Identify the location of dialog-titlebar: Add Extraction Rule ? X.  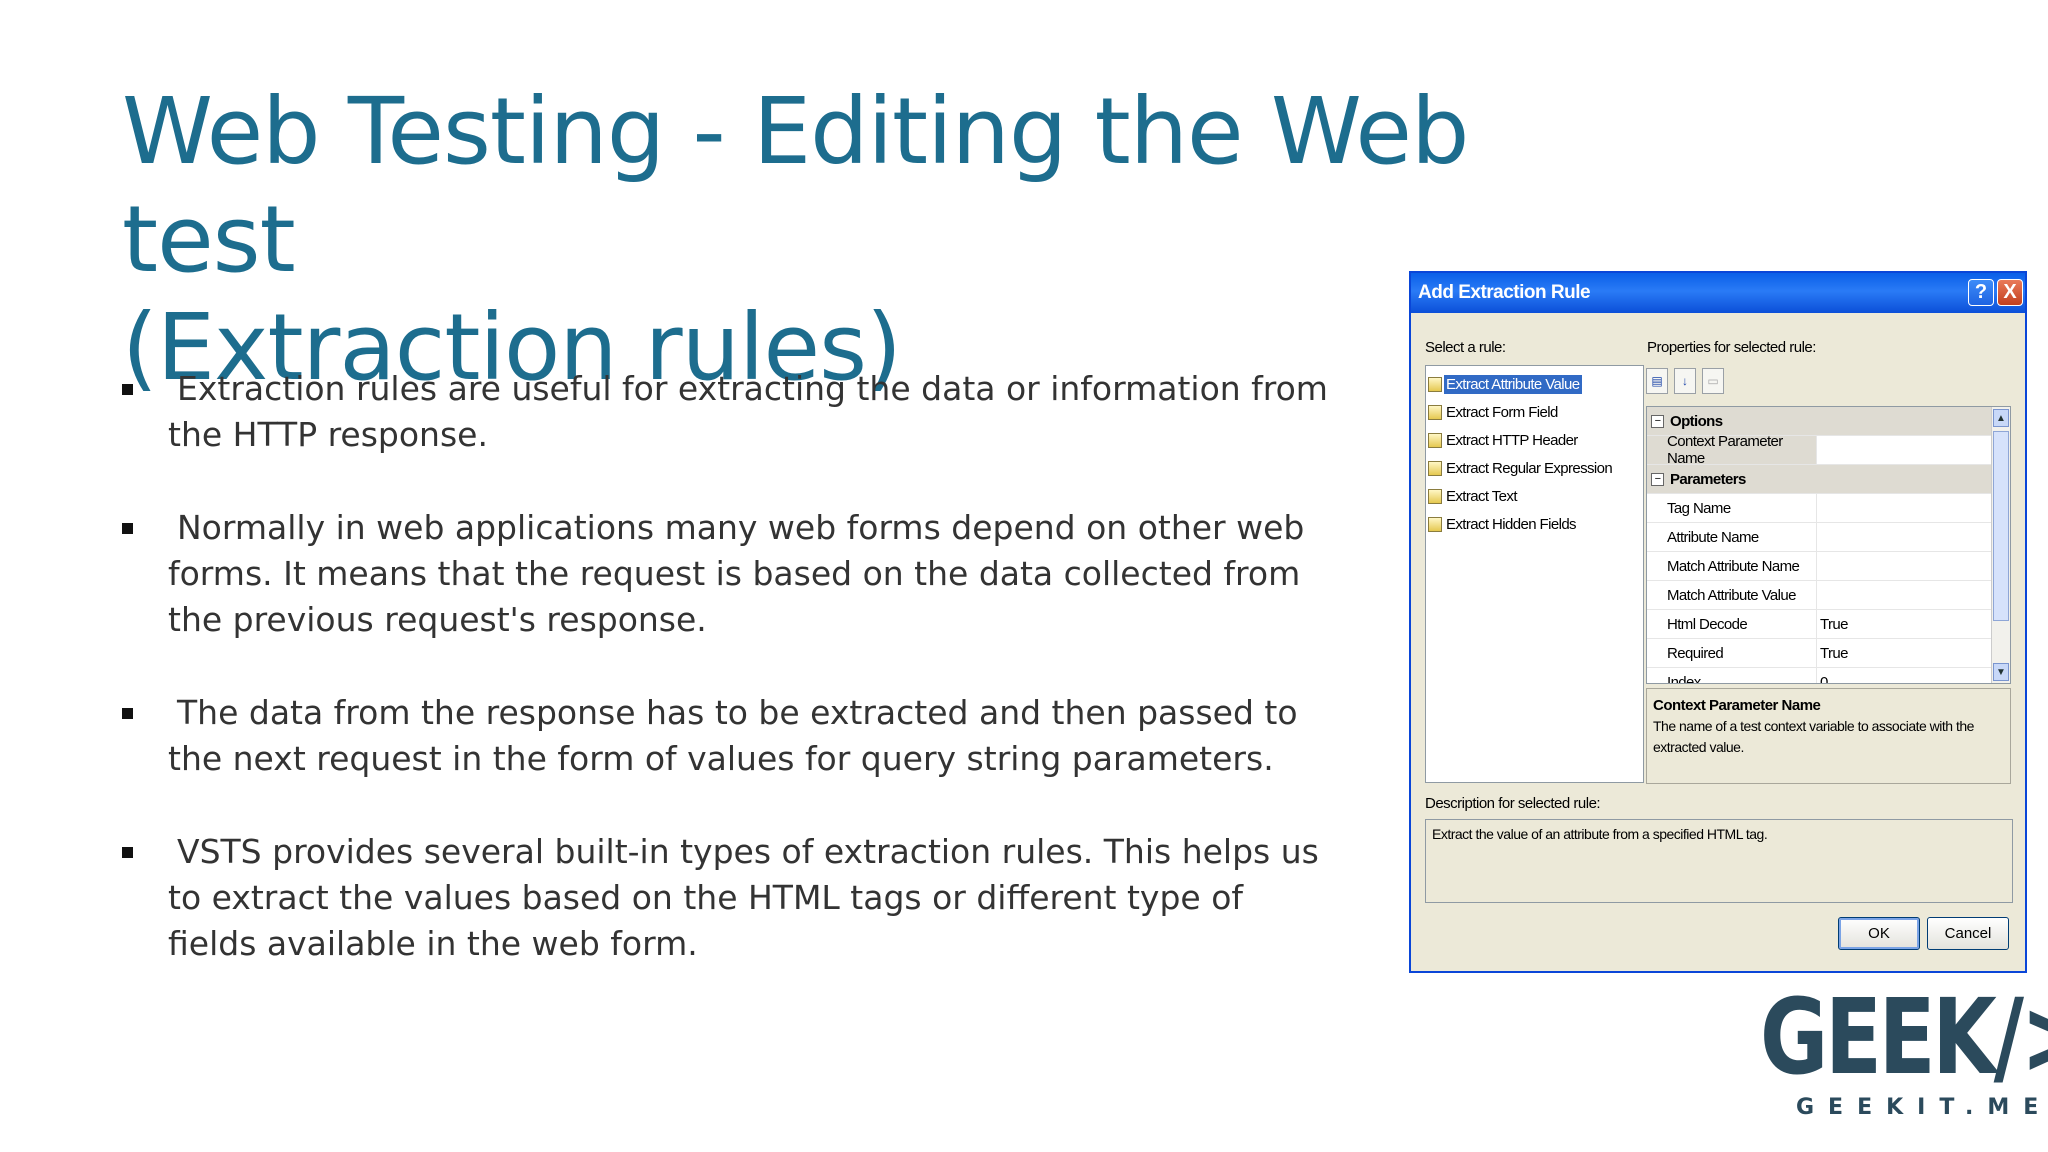
(1718, 293).